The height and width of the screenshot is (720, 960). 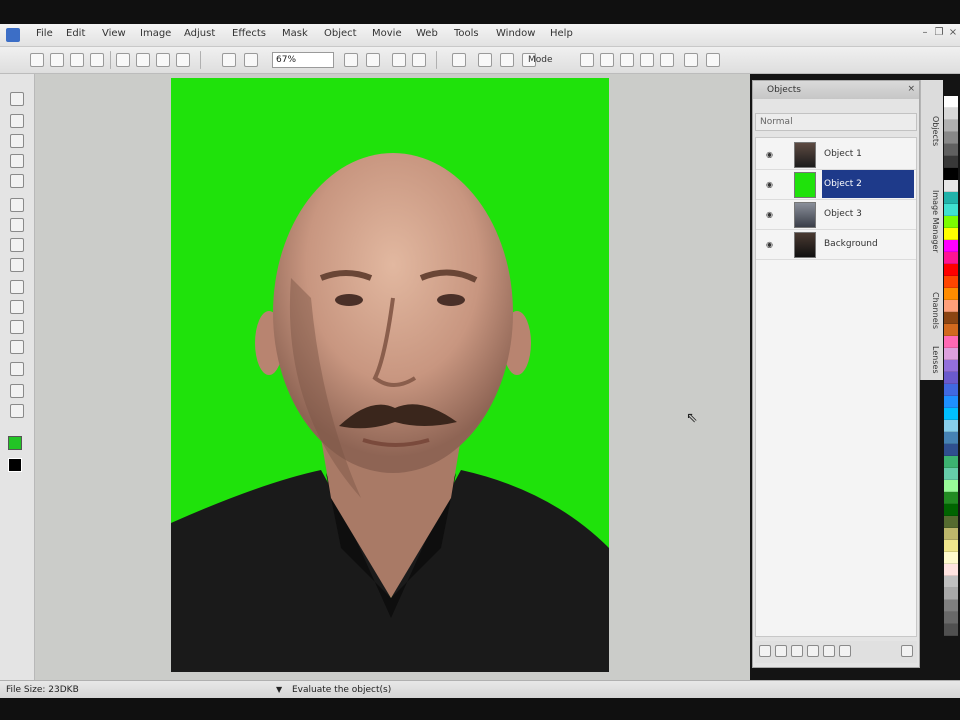 I want to click on rotate-icon, so click(x=459, y=60).